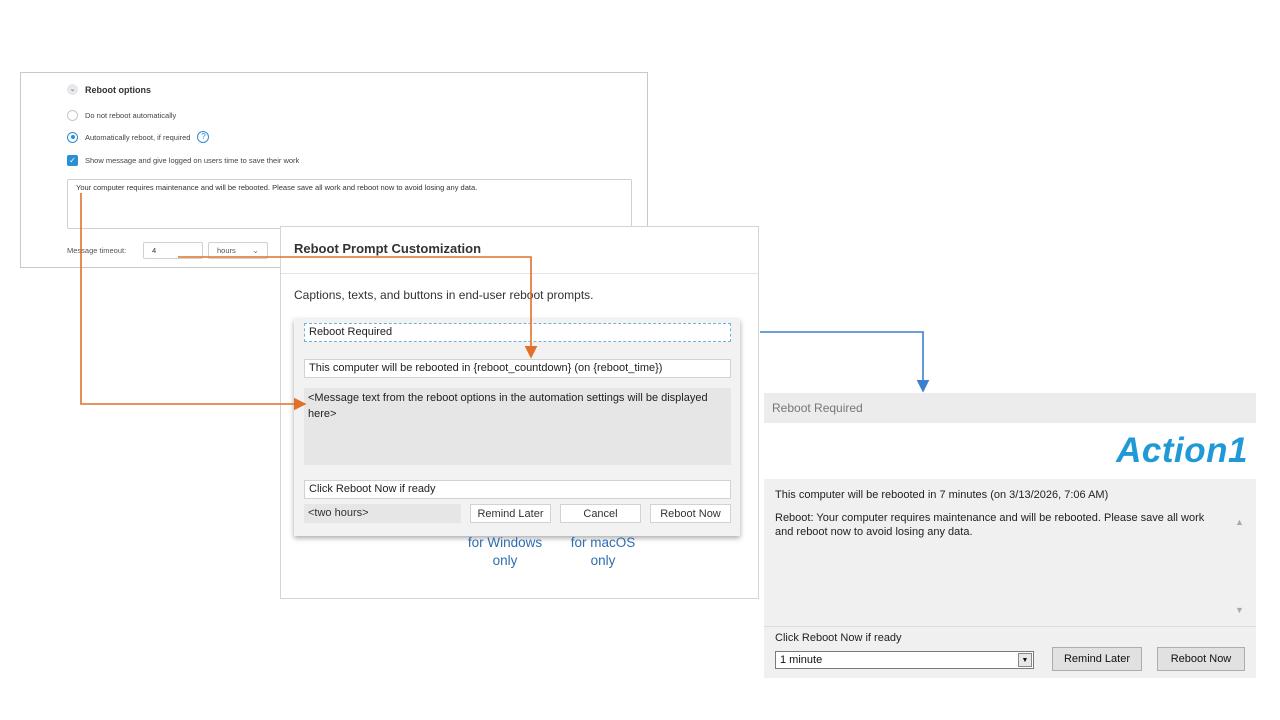  What do you see at coordinates (238, 250) in the screenshot?
I see `message-timeout-unit-select: hours ⌄` at bounding box center [238, 250].